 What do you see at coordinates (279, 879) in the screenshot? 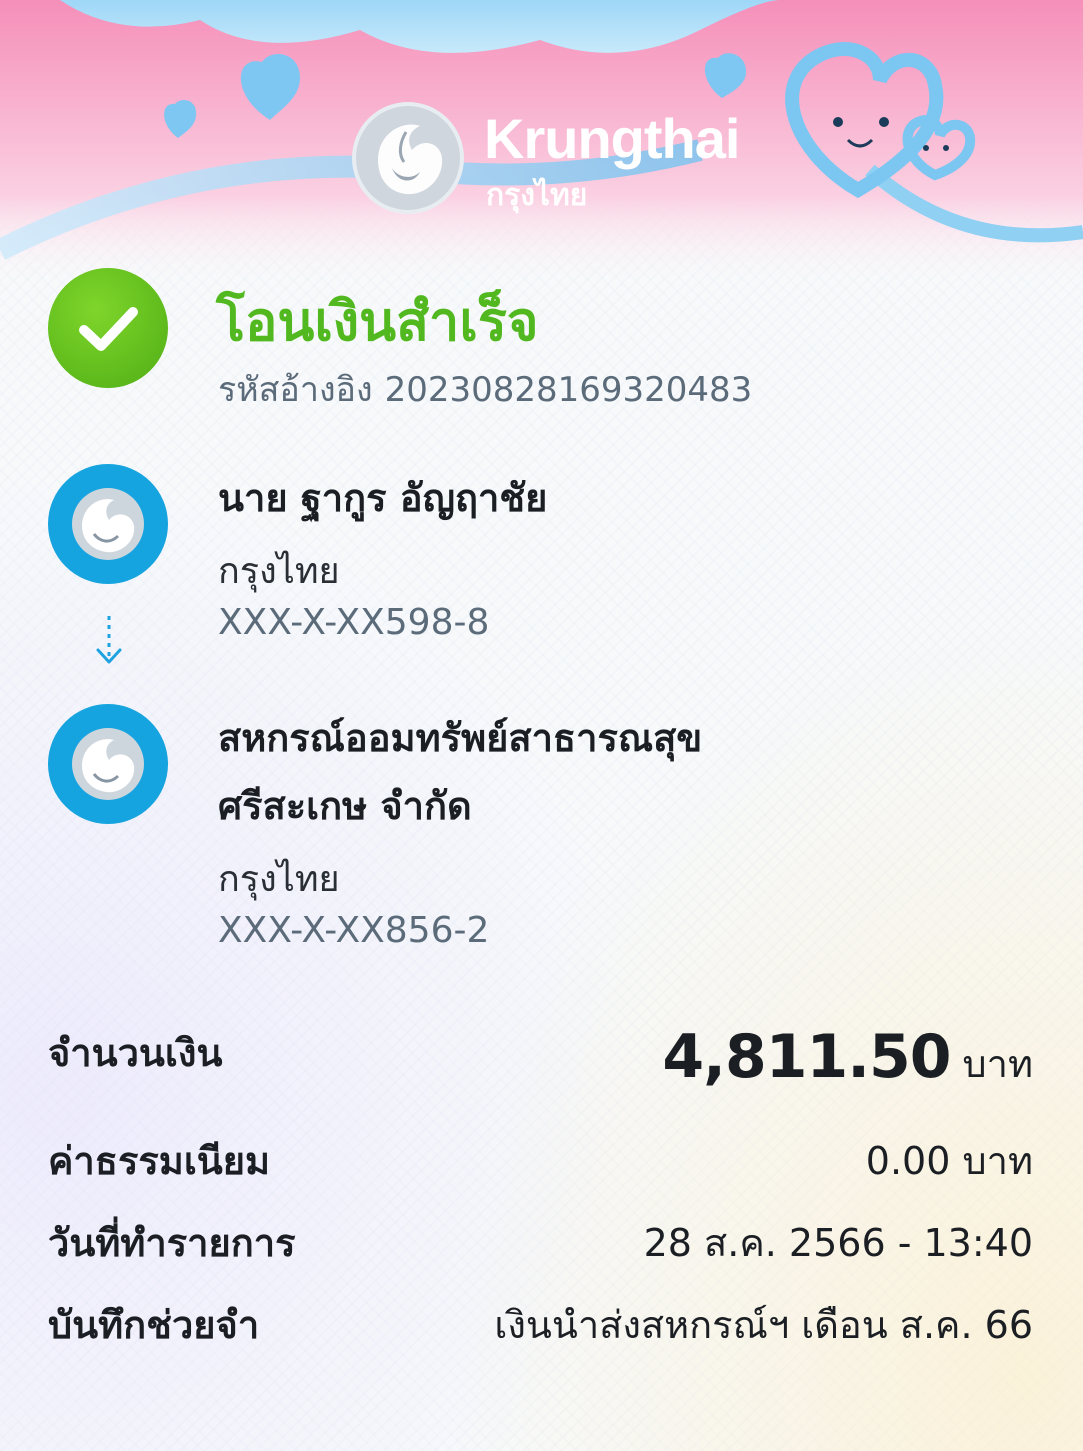
I see `receiver-bank: กรุงไทย` at bounding box center [279, 879].